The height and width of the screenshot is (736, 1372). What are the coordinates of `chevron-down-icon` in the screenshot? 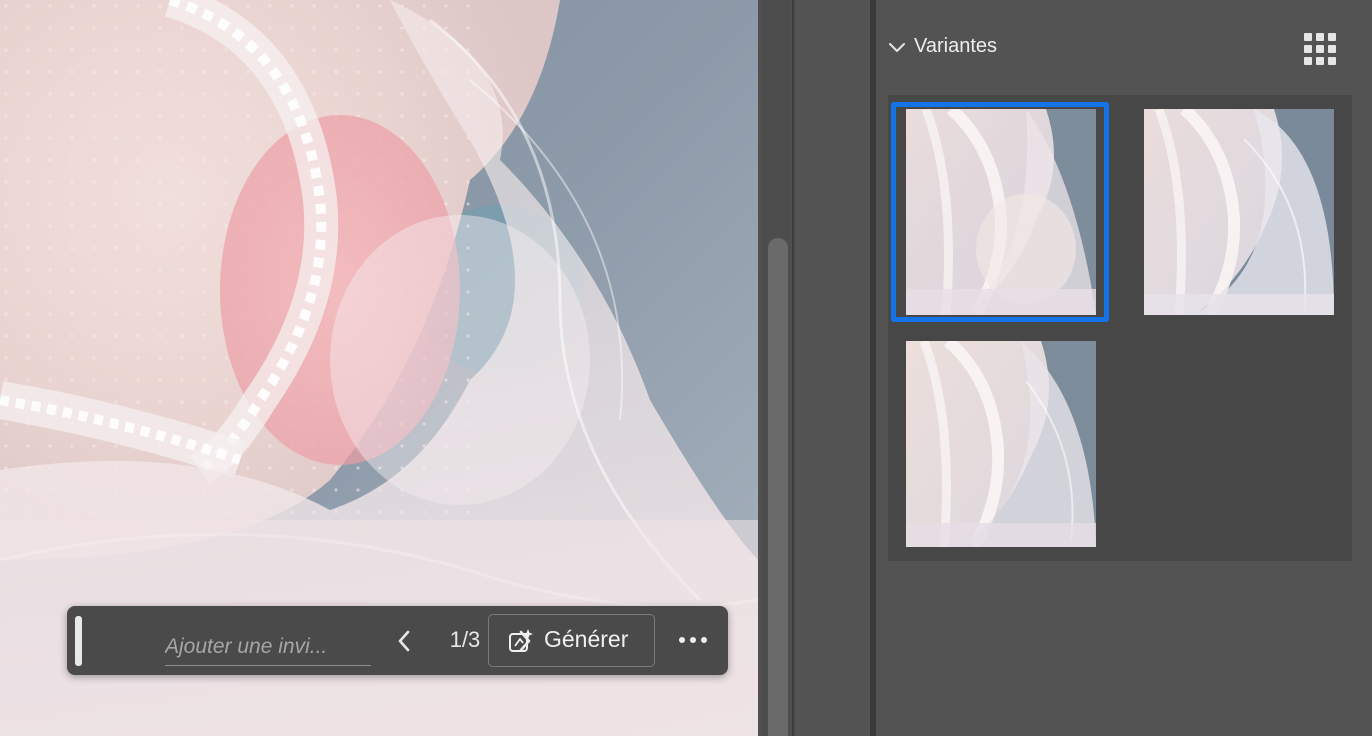 It's located at (897, 48).